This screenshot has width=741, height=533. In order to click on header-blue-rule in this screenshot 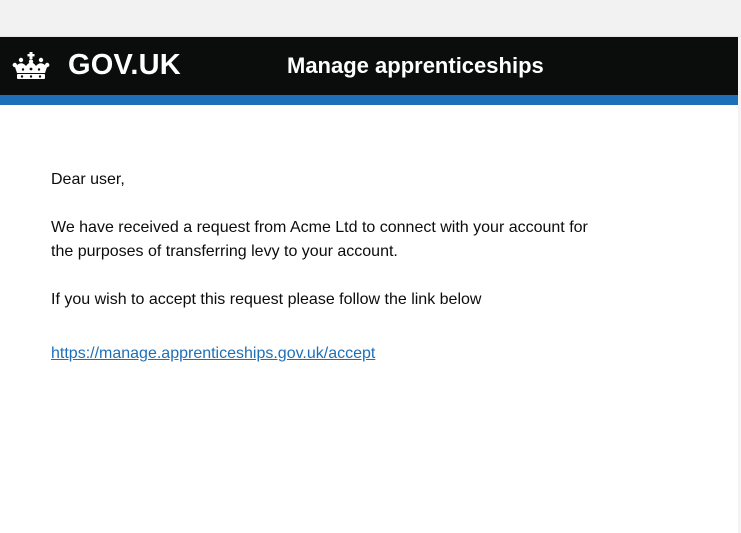, I will do `click(369, 100)`.